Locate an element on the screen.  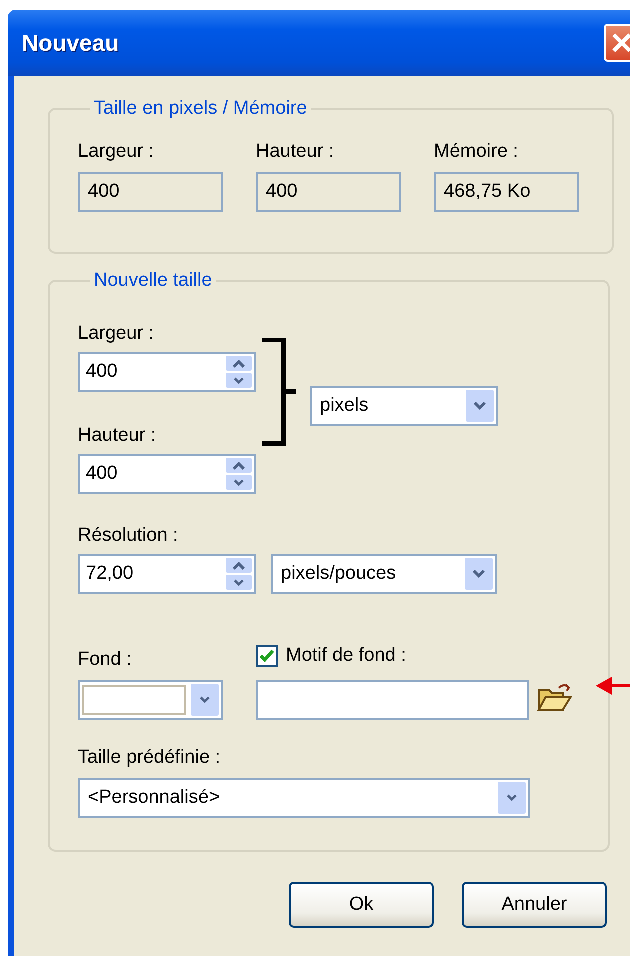
check-icon is located at coordinates (267, 656).